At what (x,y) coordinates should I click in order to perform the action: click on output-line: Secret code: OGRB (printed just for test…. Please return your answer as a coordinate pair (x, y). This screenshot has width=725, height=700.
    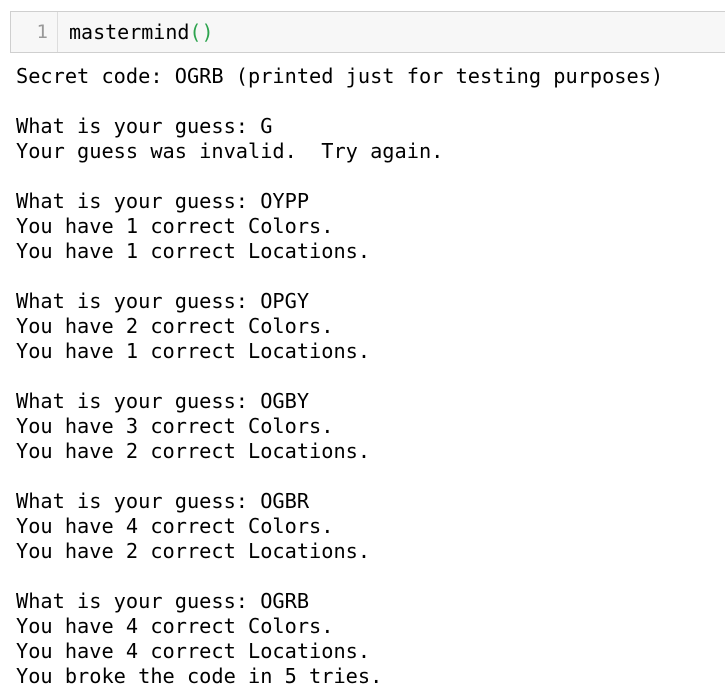
    Looking at the image, I should click on (340, 76).